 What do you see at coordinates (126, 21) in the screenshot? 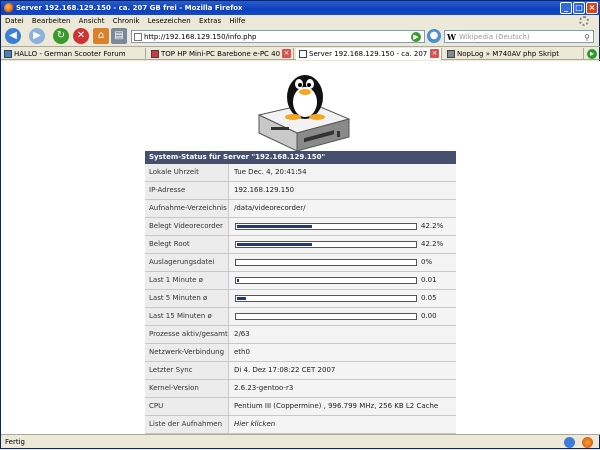
I see `menu-chronik: Chronik` at bounding box center [126, 21].